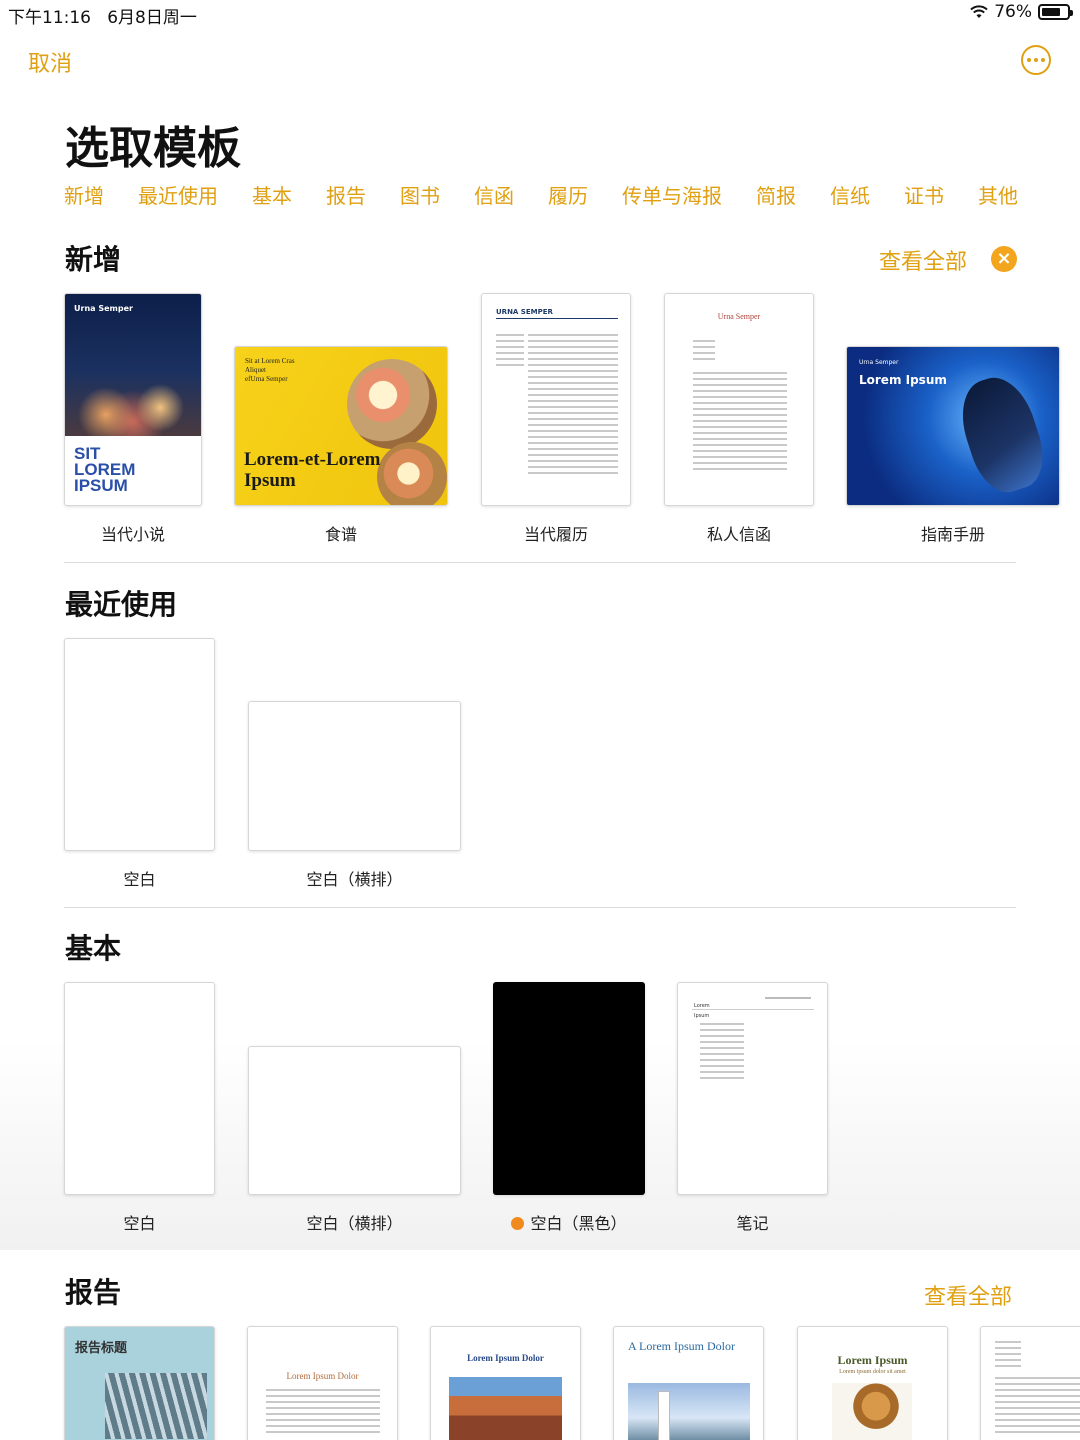 This screenshot has width=1080, height=1440. What do you see at coordinates (872, 1360) in the screenshot?
I see `report-cover-title: Lorem Ipsum` at bounding box center [872, 1360].